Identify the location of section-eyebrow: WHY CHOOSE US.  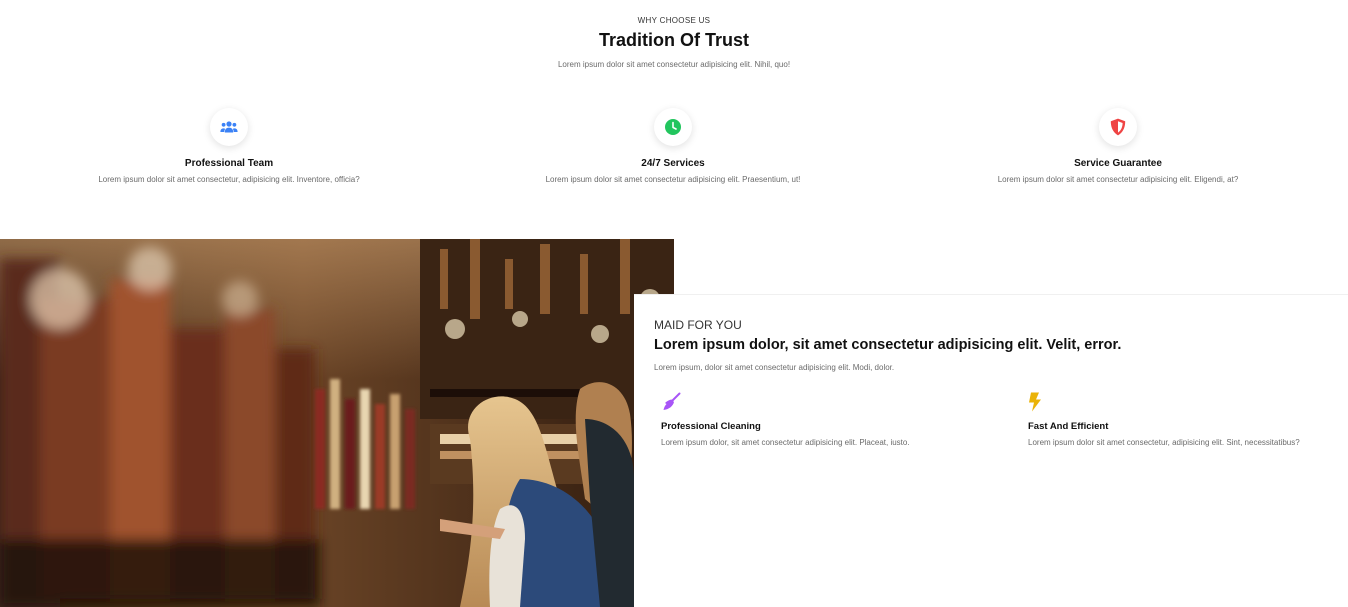
(674, 20).